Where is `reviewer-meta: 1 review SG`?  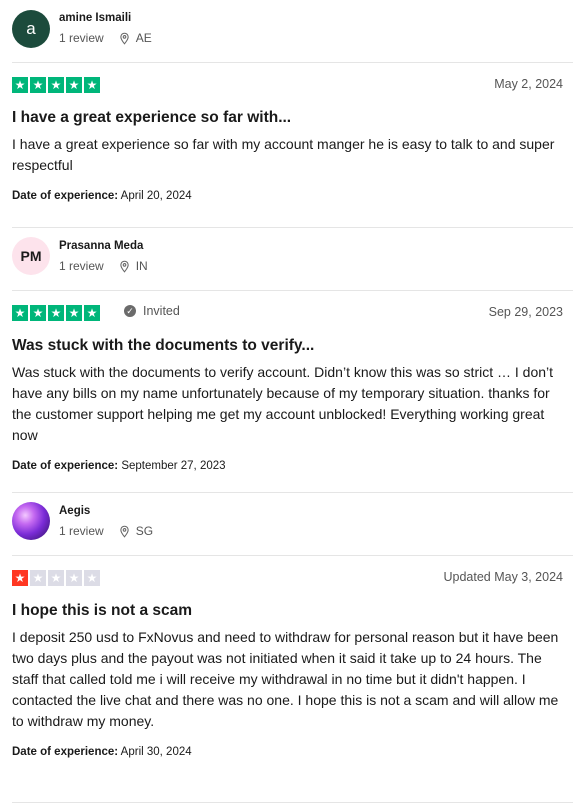 reviewer-meta: 1 review SG is located at coordinates (106, 531).